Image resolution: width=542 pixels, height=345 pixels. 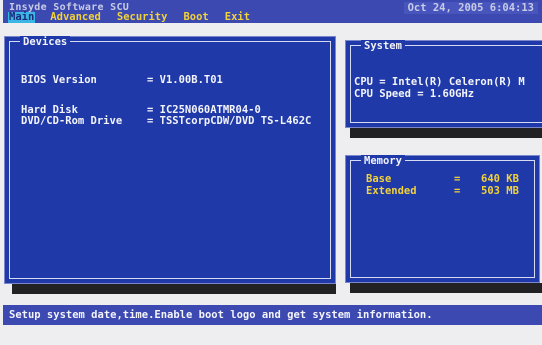 What do you see at coordinates (383, 161) in the screenshot?
I see `memory-title: Memory` at bounding box center [383, 161].